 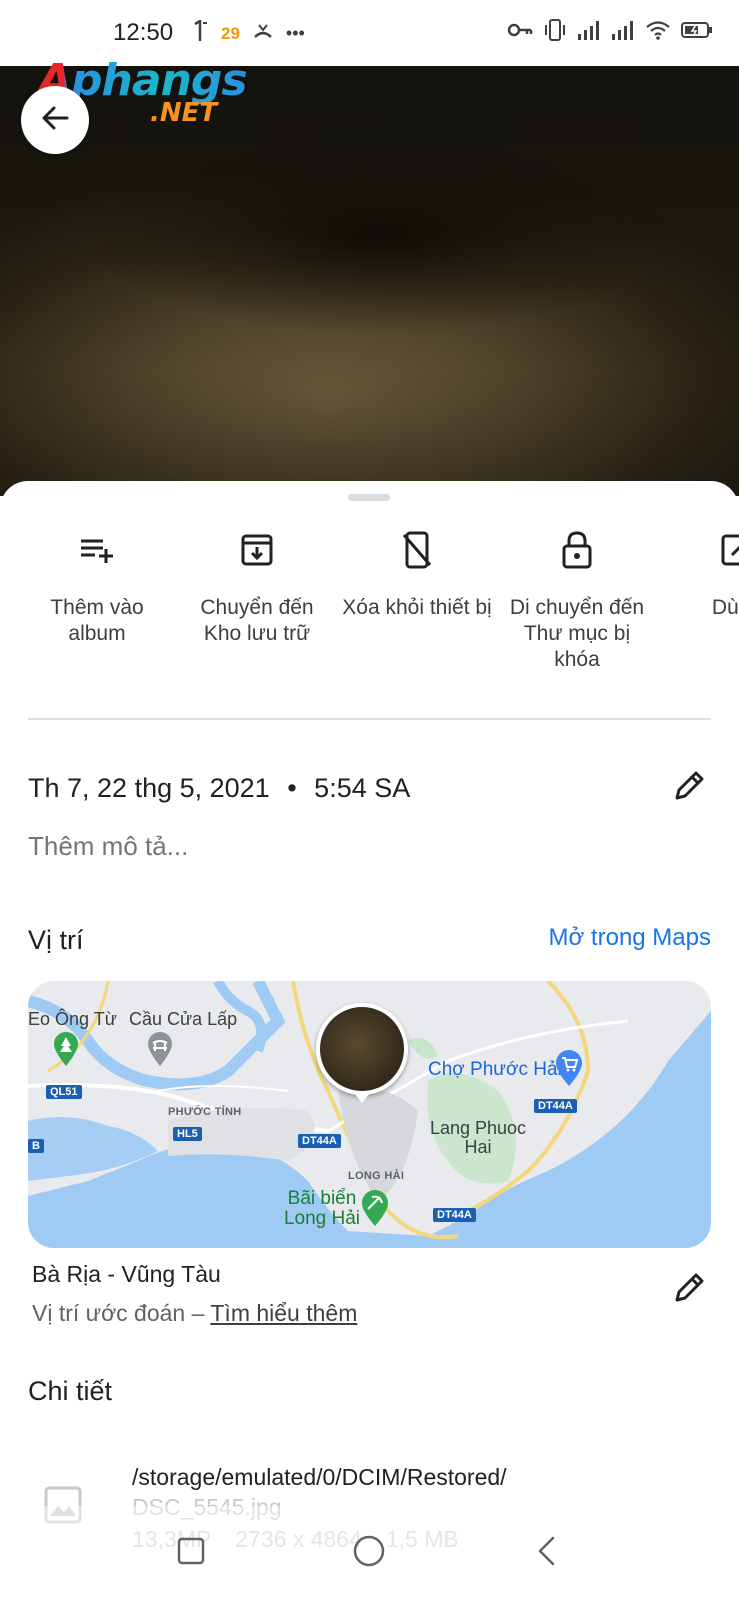 I want to click on photo-datetime: Th 7, 22 thg 5, 2021 • 5:54 SA, so click(x=219, y=788).